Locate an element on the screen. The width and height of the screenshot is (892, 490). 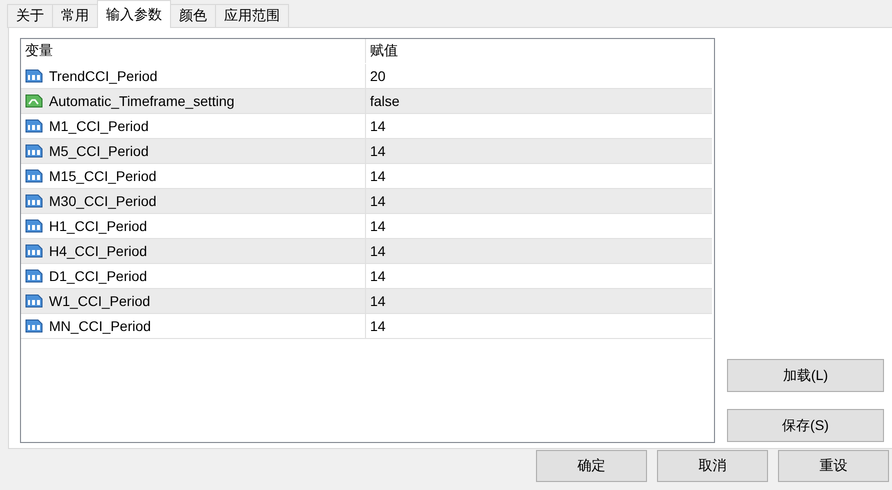
parameter-name: M1_CCI_Period is located at coordinates (99, 126).